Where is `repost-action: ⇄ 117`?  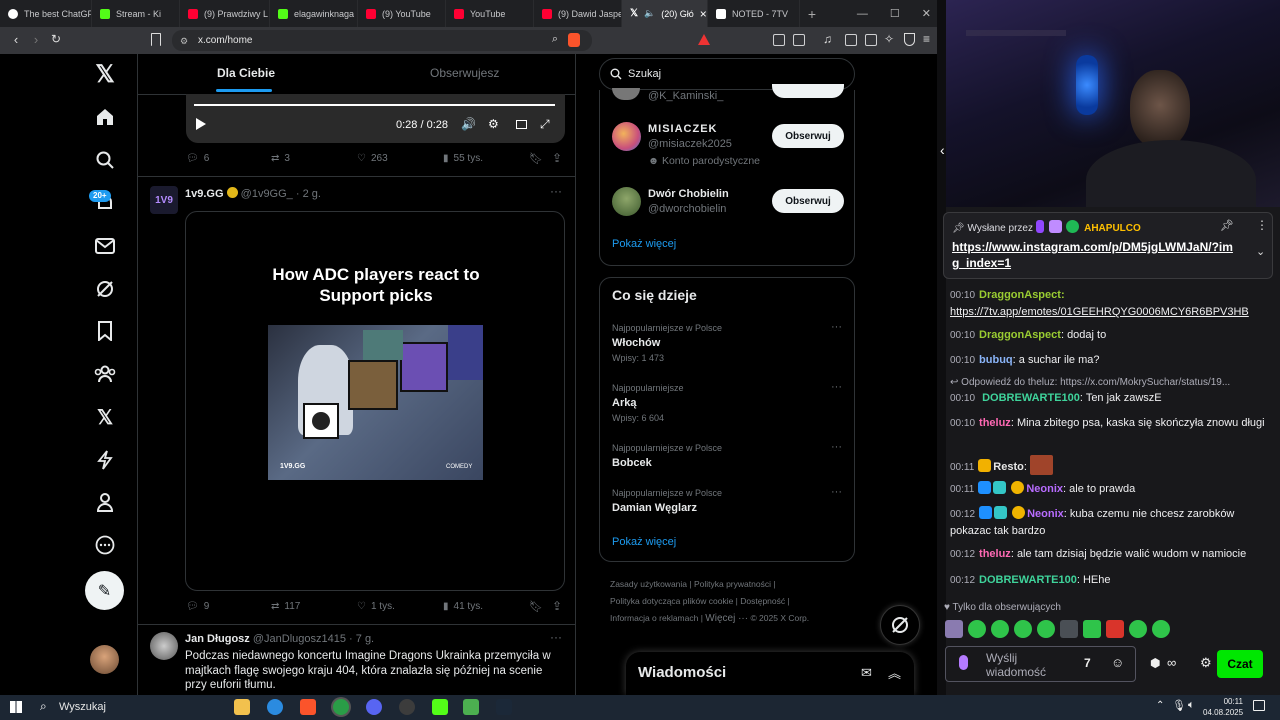
repost-action: ⇄ 117 is located at coordinates (285, 606).